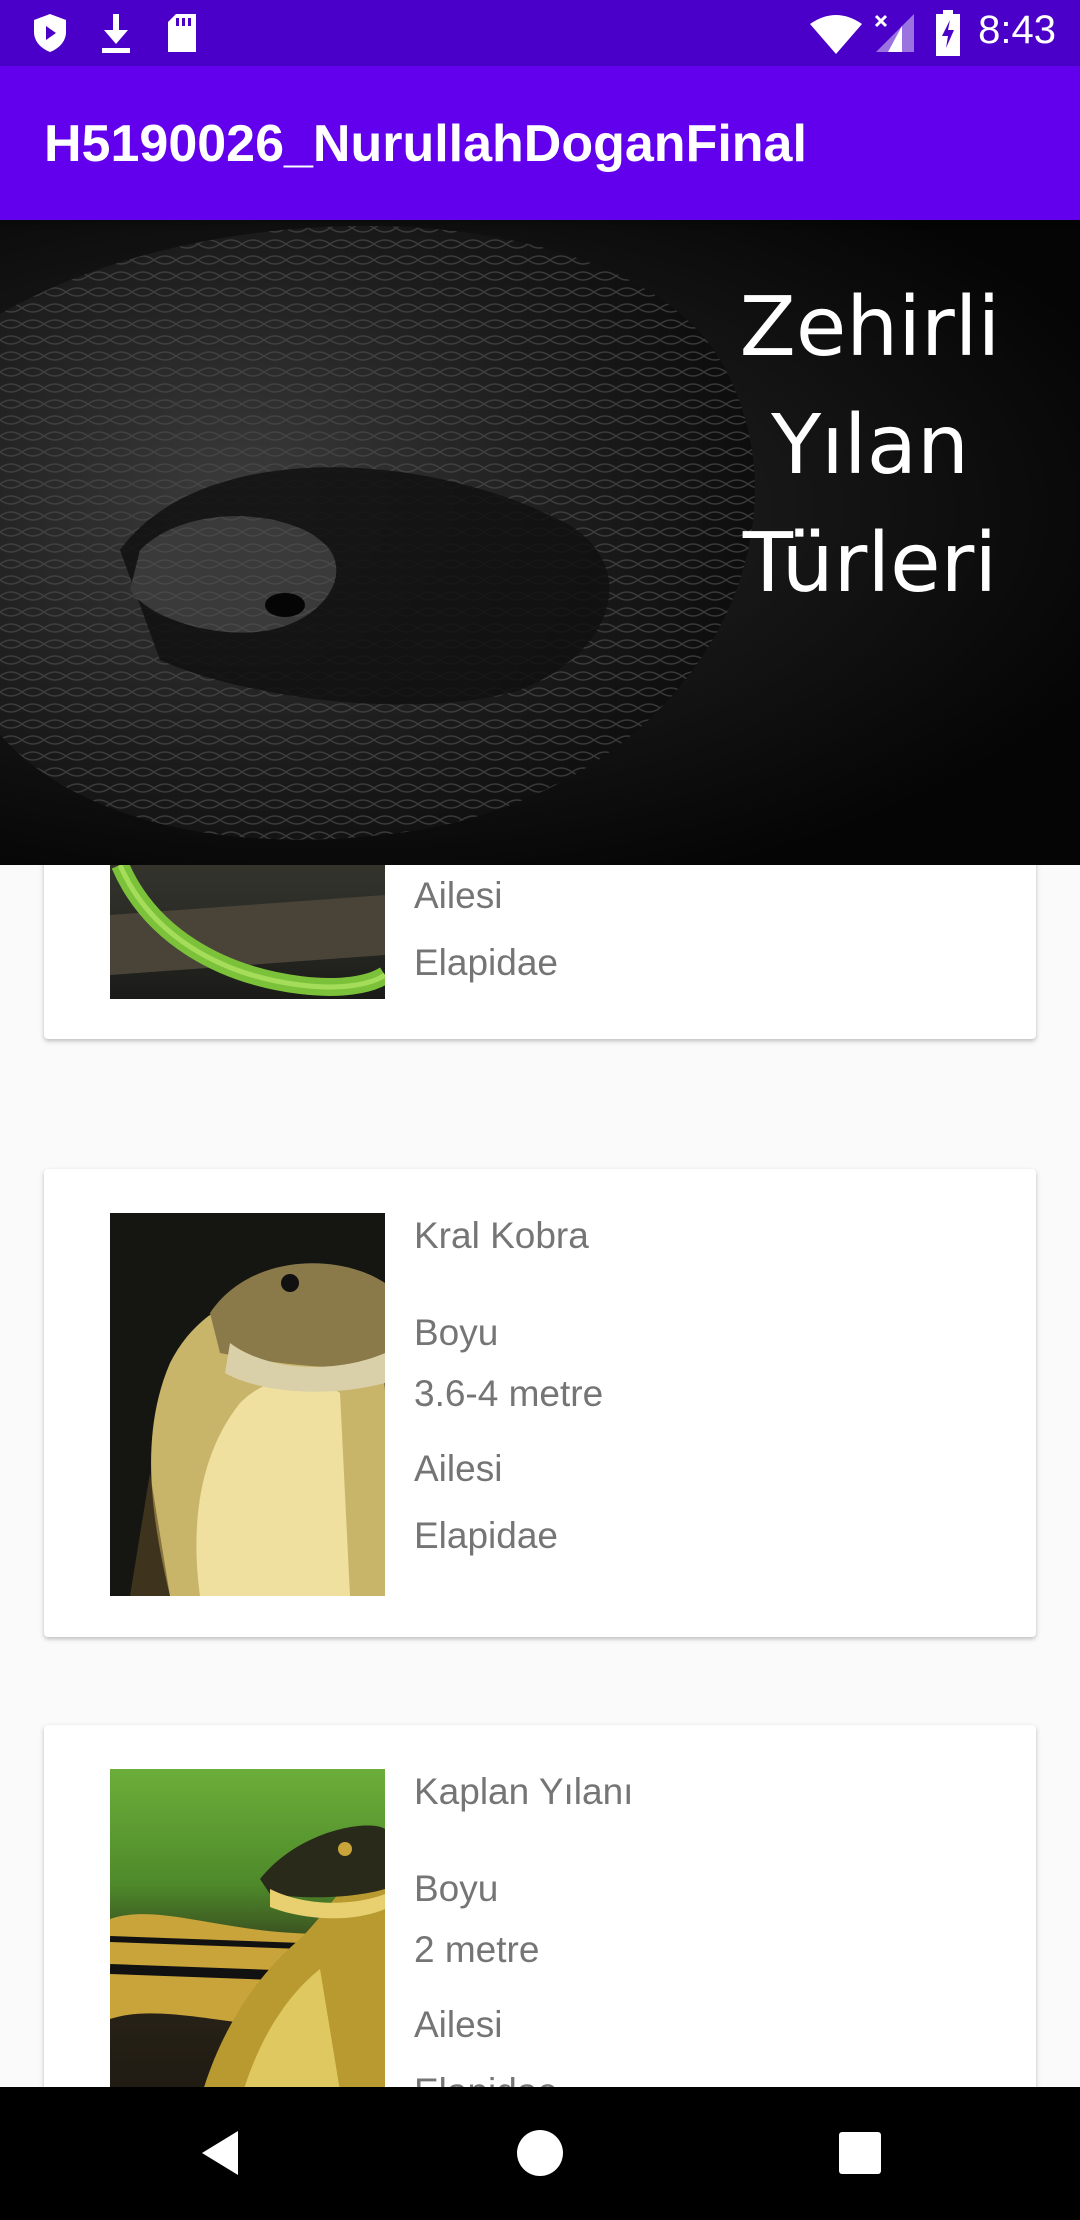 The height and width of the screenshot is (2220, 1080). Describe the element at coordinates (247, 1404) in the screenshot. I see `king-cobra-image` at that location.